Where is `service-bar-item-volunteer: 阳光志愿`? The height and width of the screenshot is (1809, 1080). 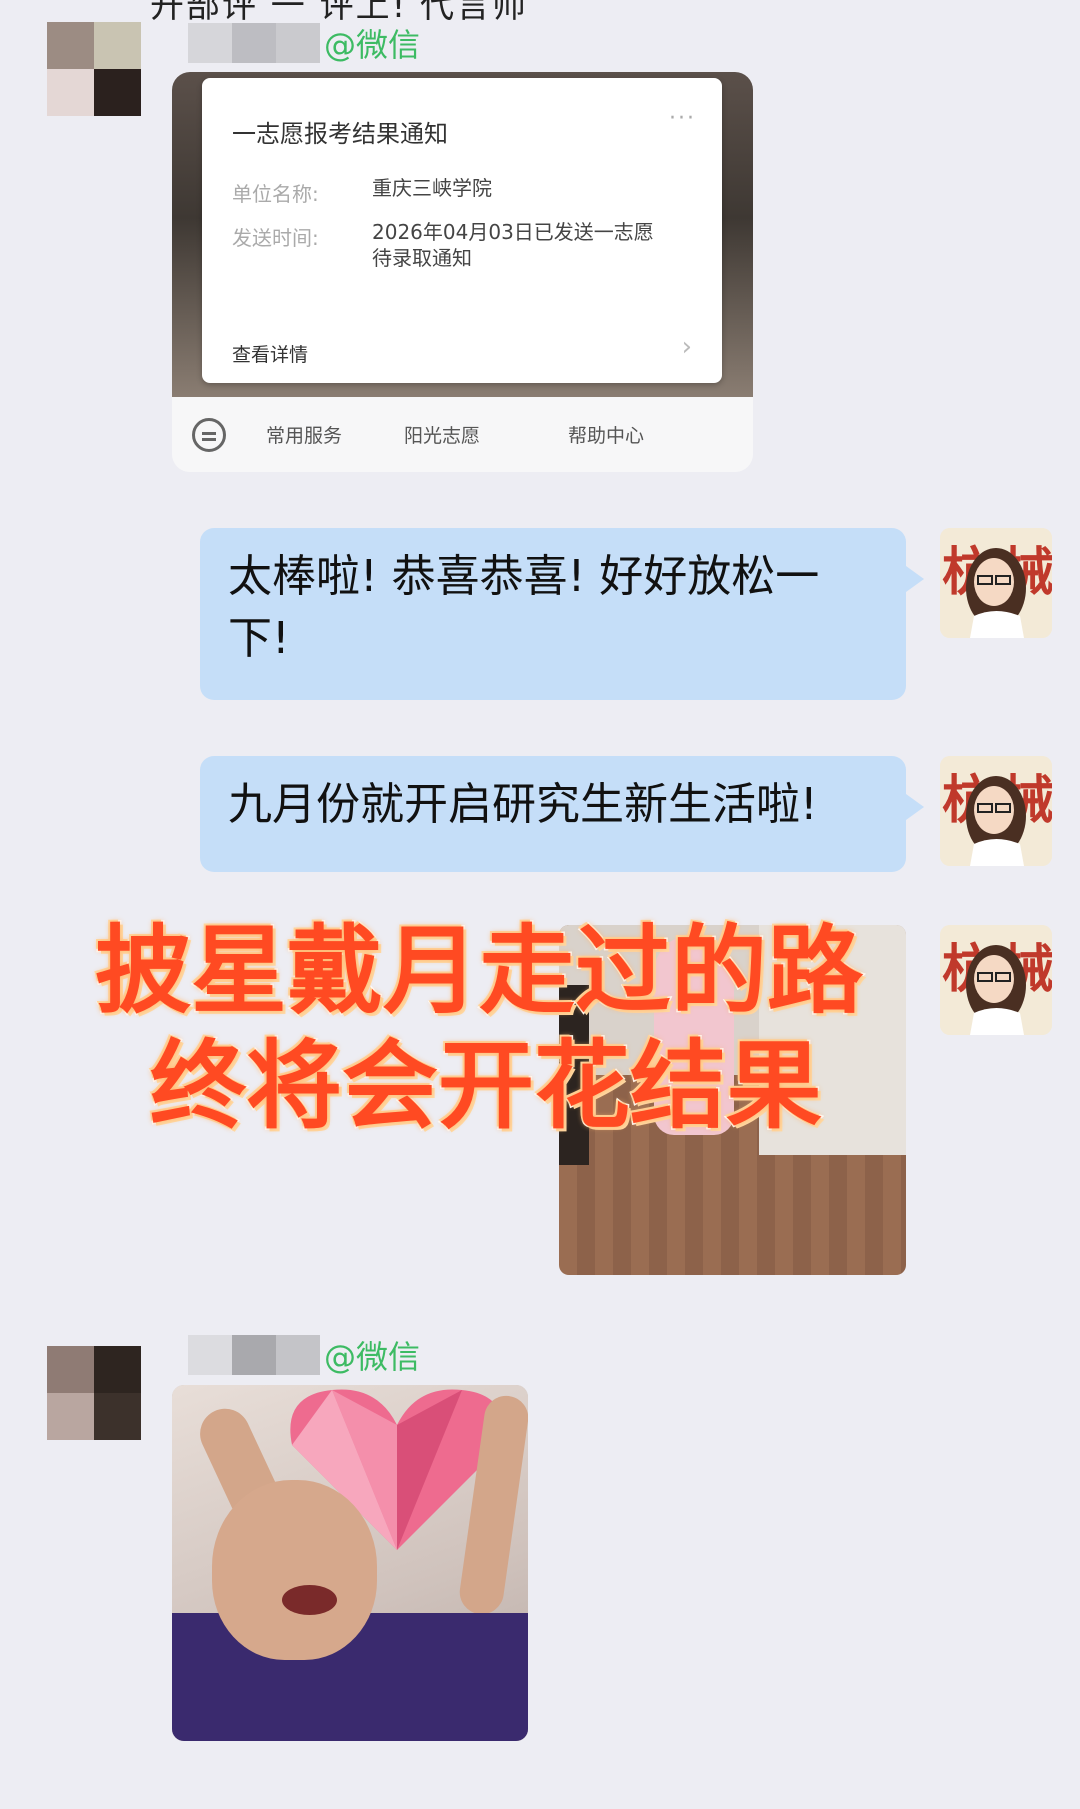 service-bar-item-volunteer: 阳光志愿 is located at coordinates (442, 434).